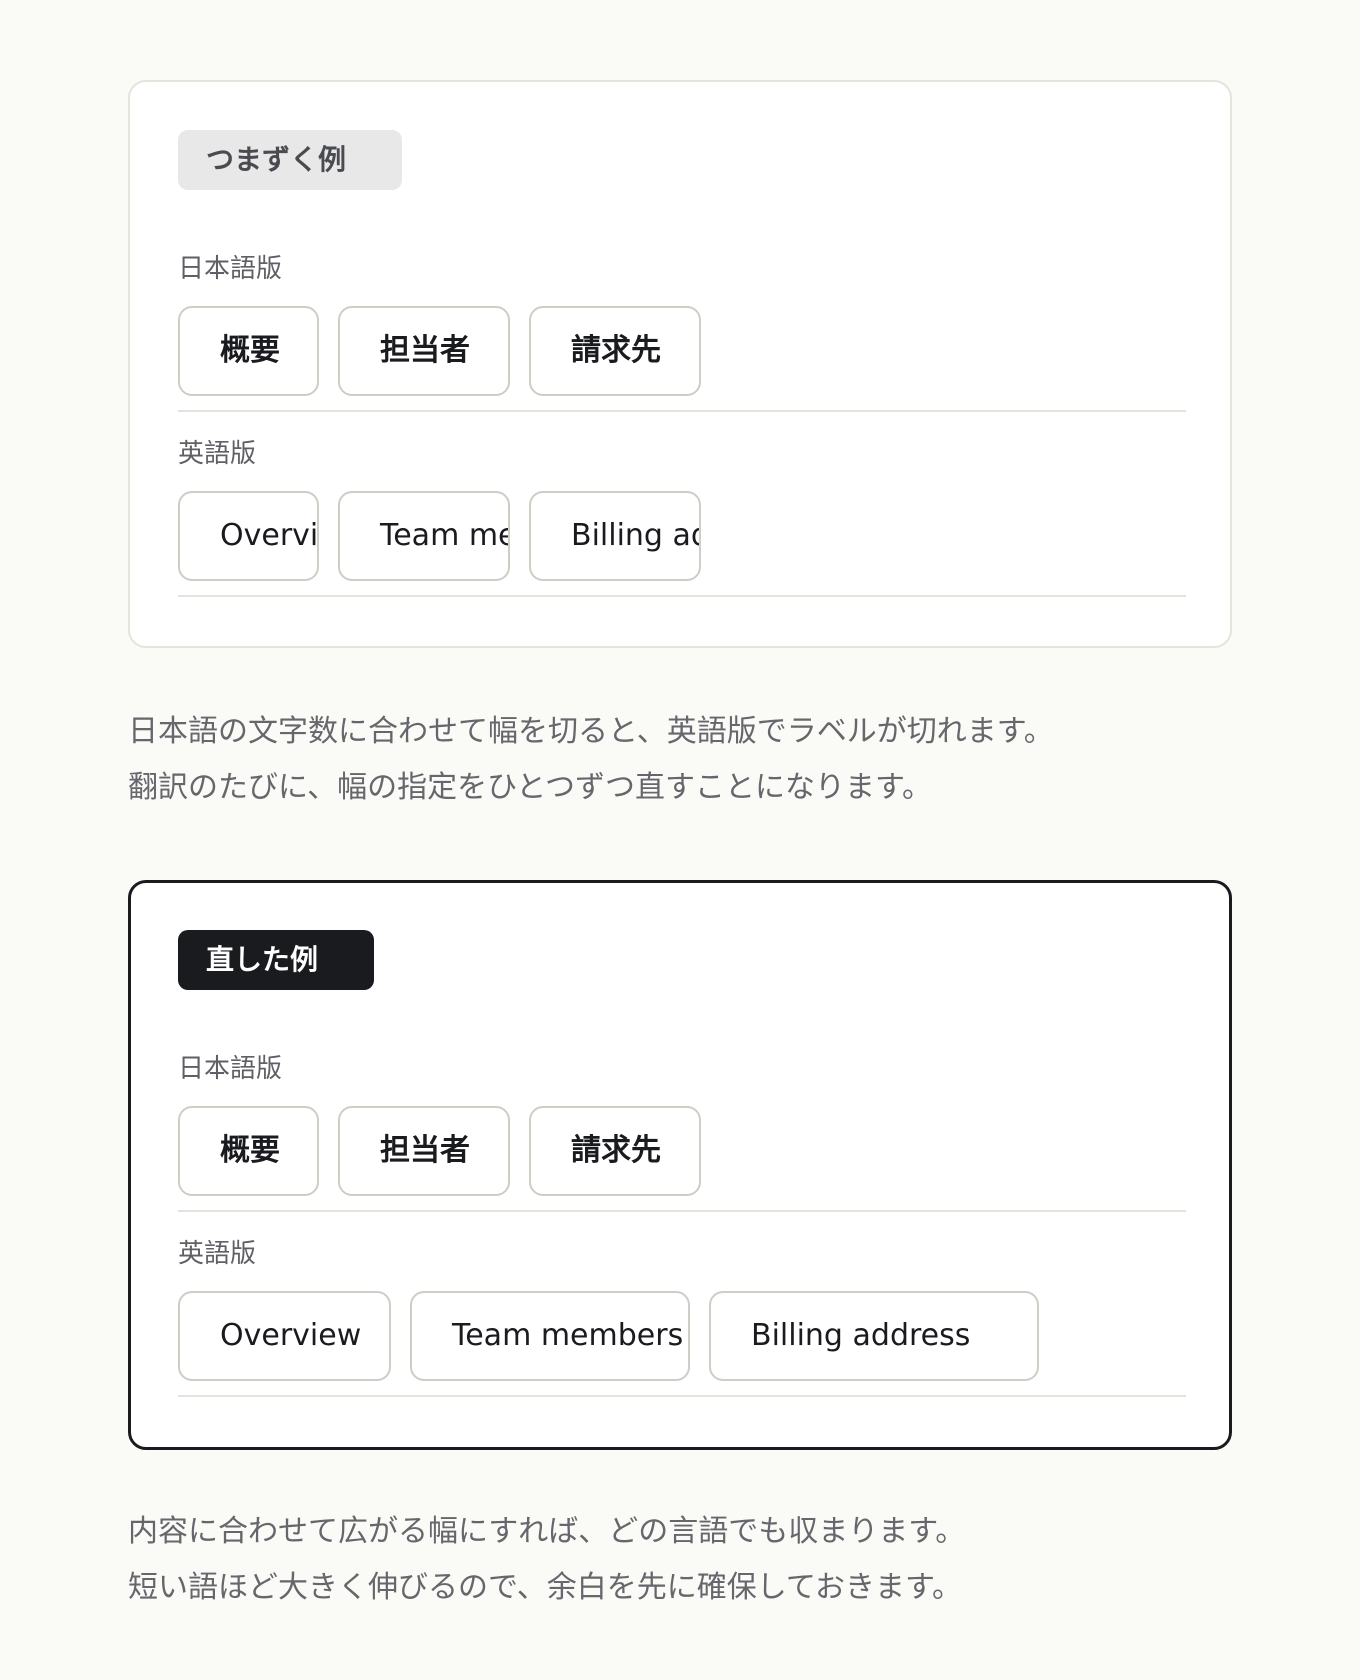 This screenshot has width=1360, height=1680. I want to click on bad-example-badge: つまずく例, so click(290, 160).